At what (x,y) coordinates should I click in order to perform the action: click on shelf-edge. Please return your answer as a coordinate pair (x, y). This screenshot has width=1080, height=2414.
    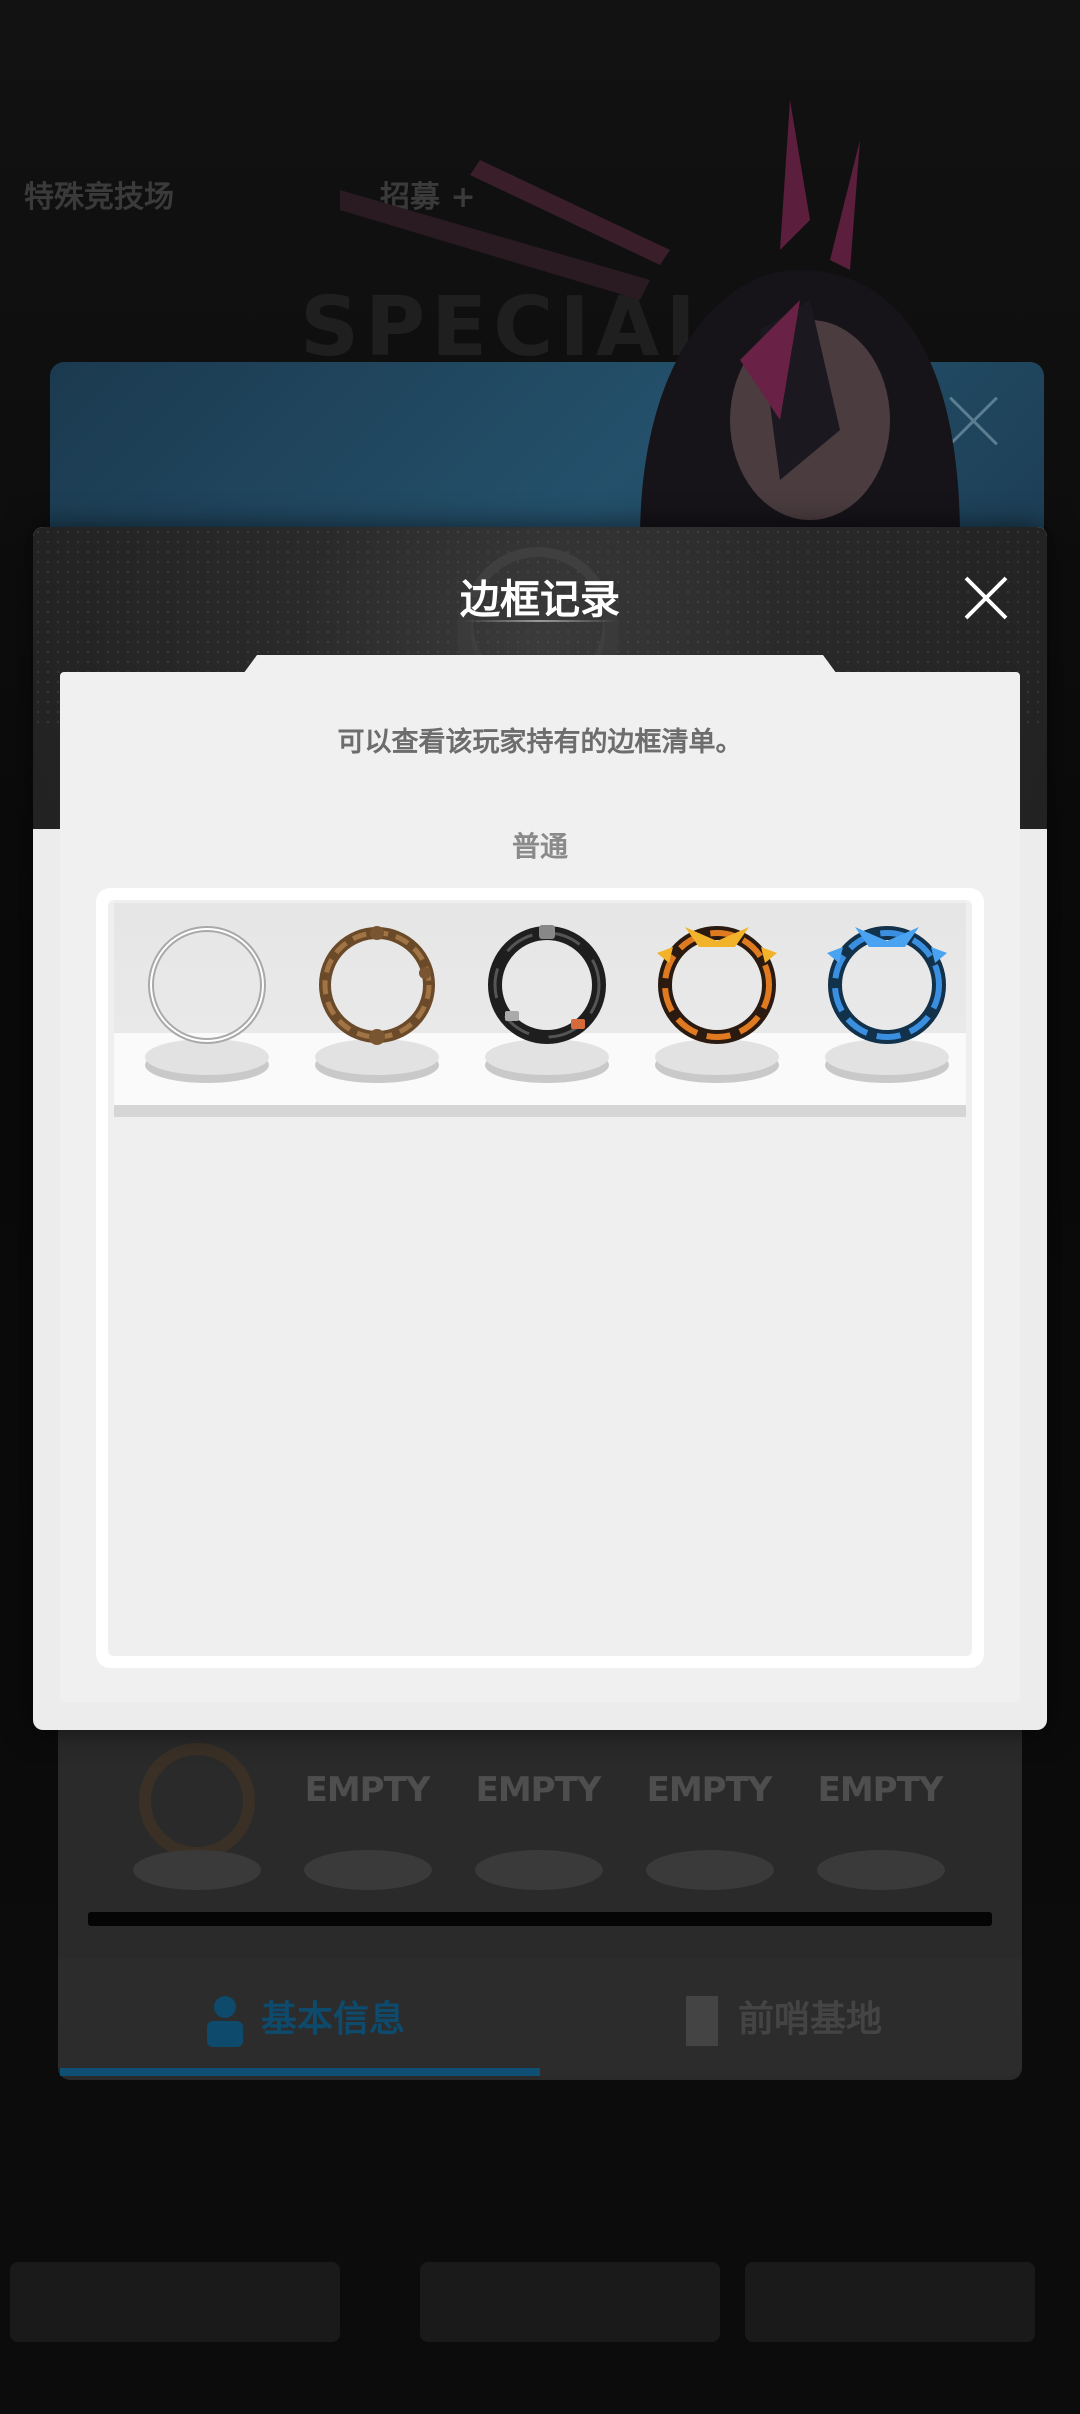
    Looking at the image, I should click on (540, 1111).